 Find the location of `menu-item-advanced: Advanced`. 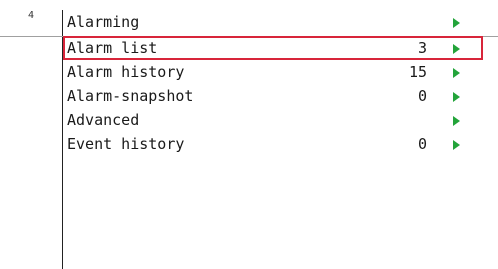

menu-item-advanced: Advanced is located at coordinates (273, 120).